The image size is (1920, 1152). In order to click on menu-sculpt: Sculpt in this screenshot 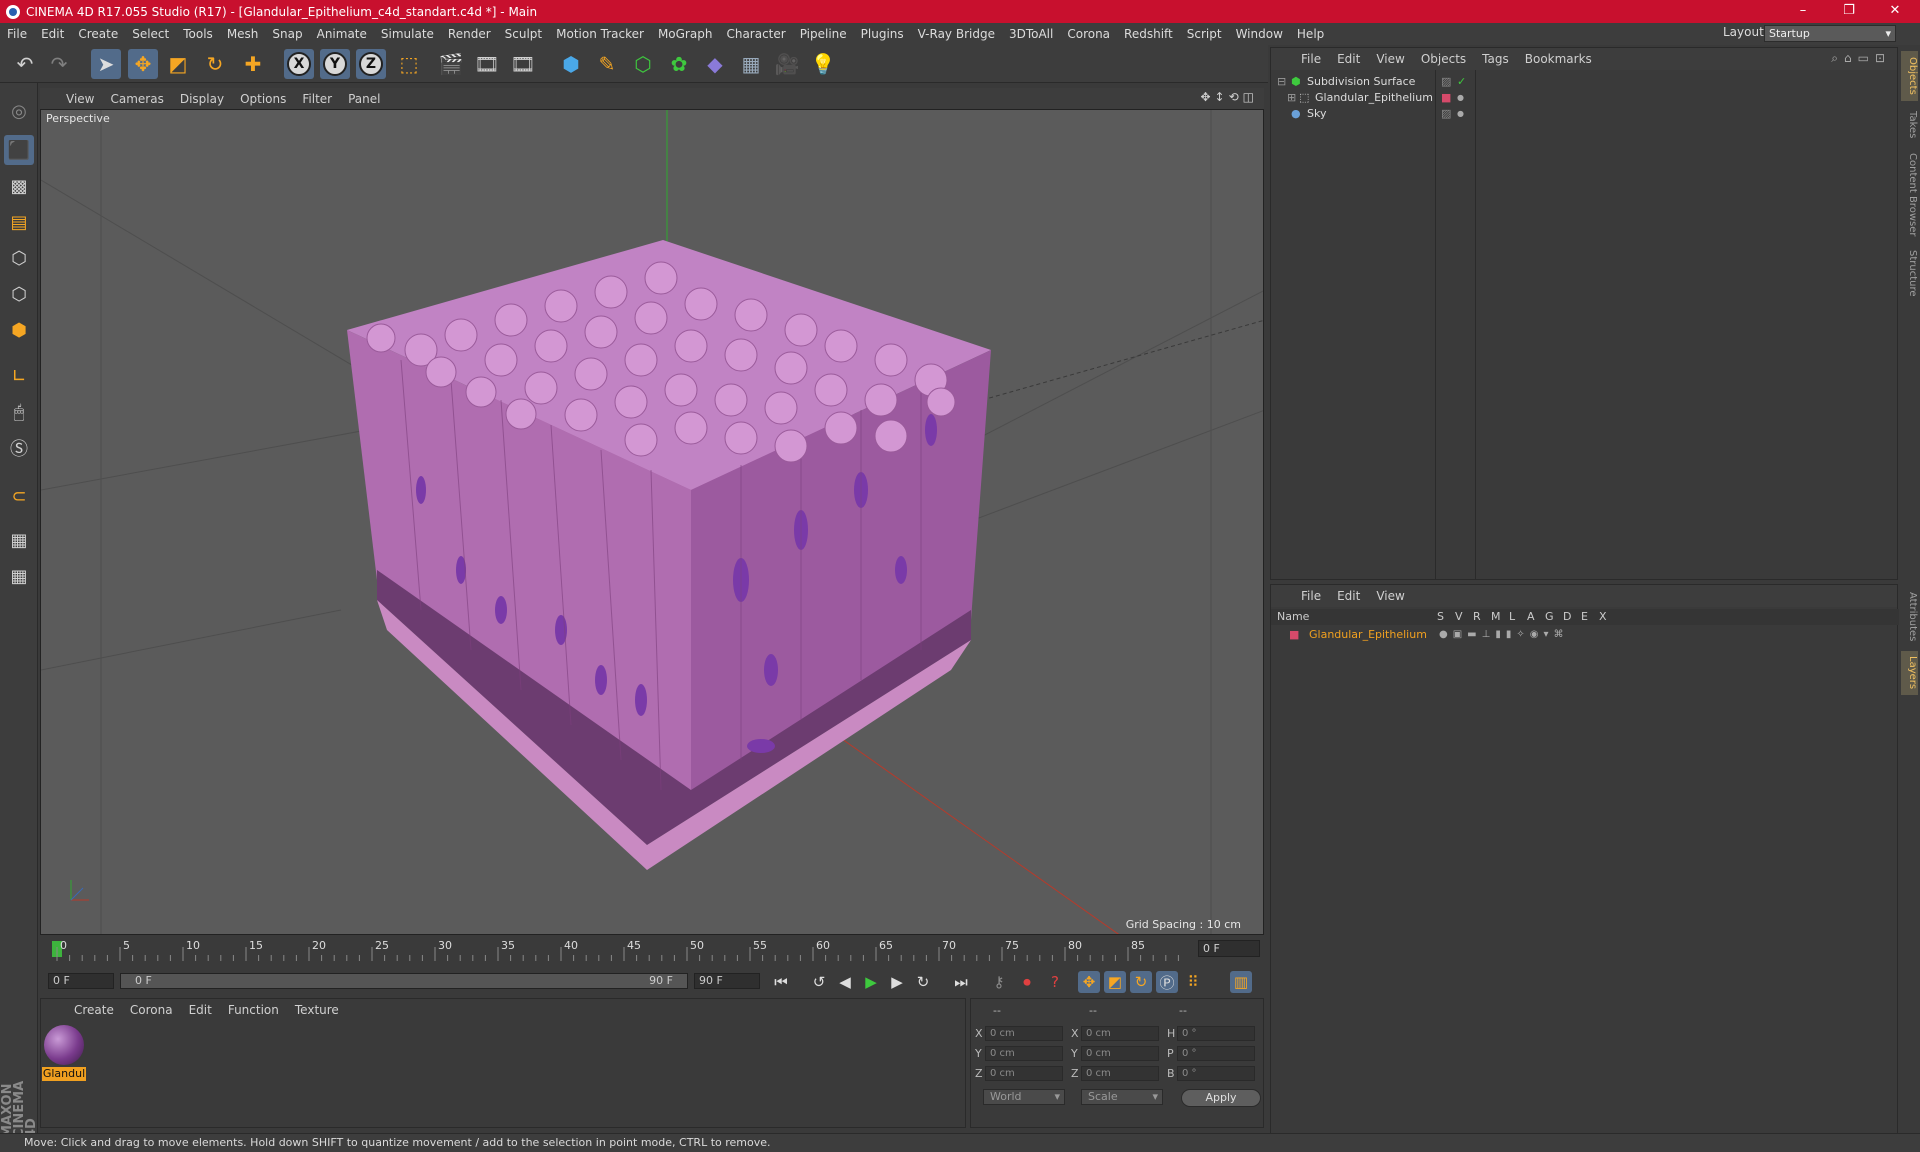, I will do `click(523, 34)`.